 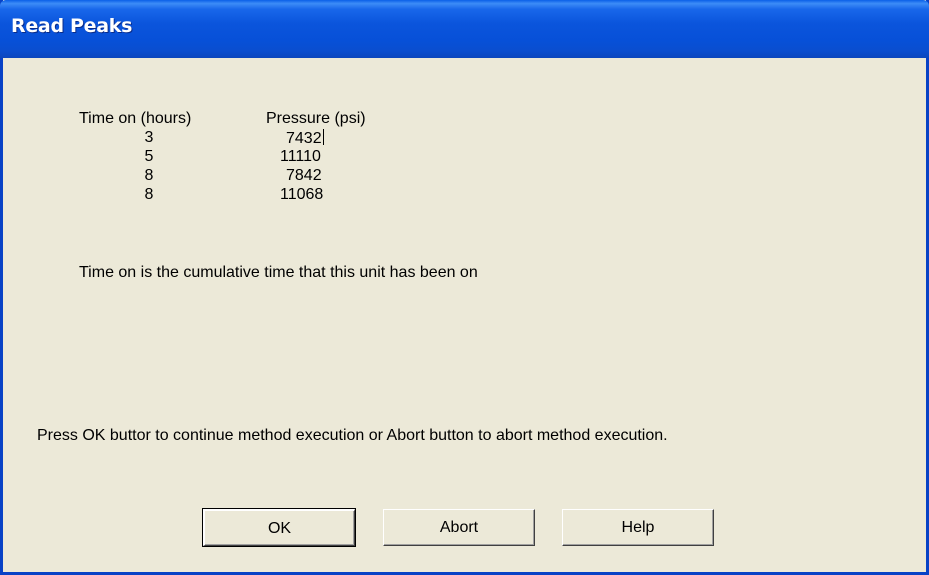 I want to click on abort-button: Abort, so click(x=459, y=527).